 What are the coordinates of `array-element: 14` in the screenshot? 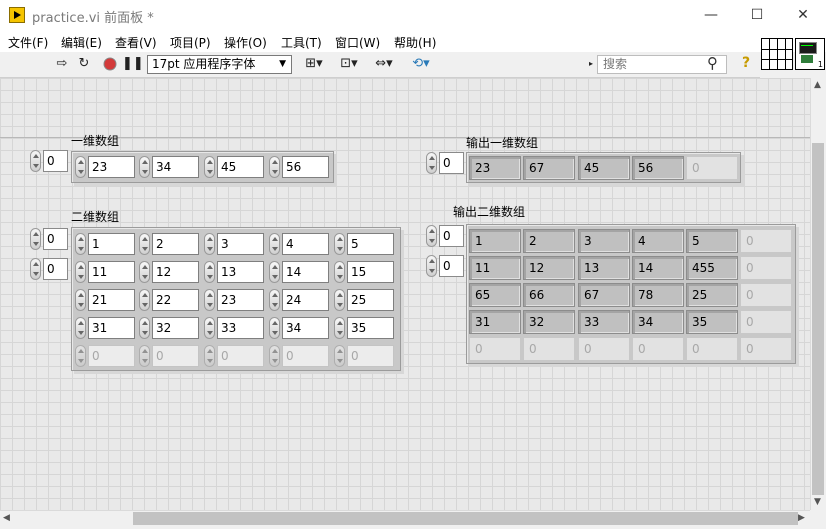 It's located at (299, 272).